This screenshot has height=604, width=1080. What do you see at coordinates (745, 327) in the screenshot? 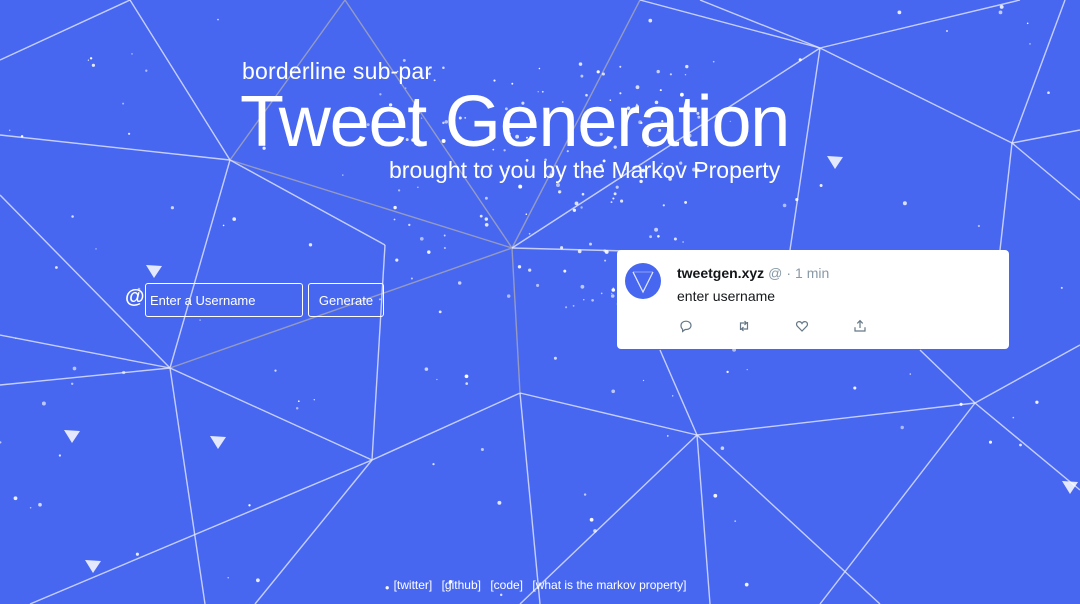
I see `retweet-icon` at bounding box center [745, 327].